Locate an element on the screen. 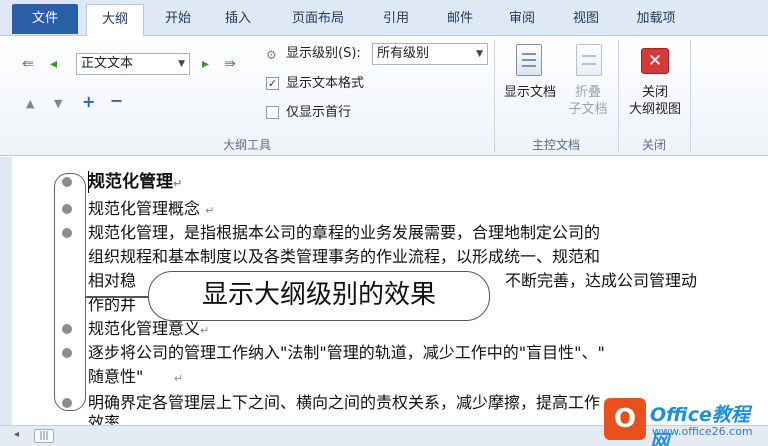 The image size is (768, 446). outline-level-value: 正文文本 is located at coordinates (107, 63).